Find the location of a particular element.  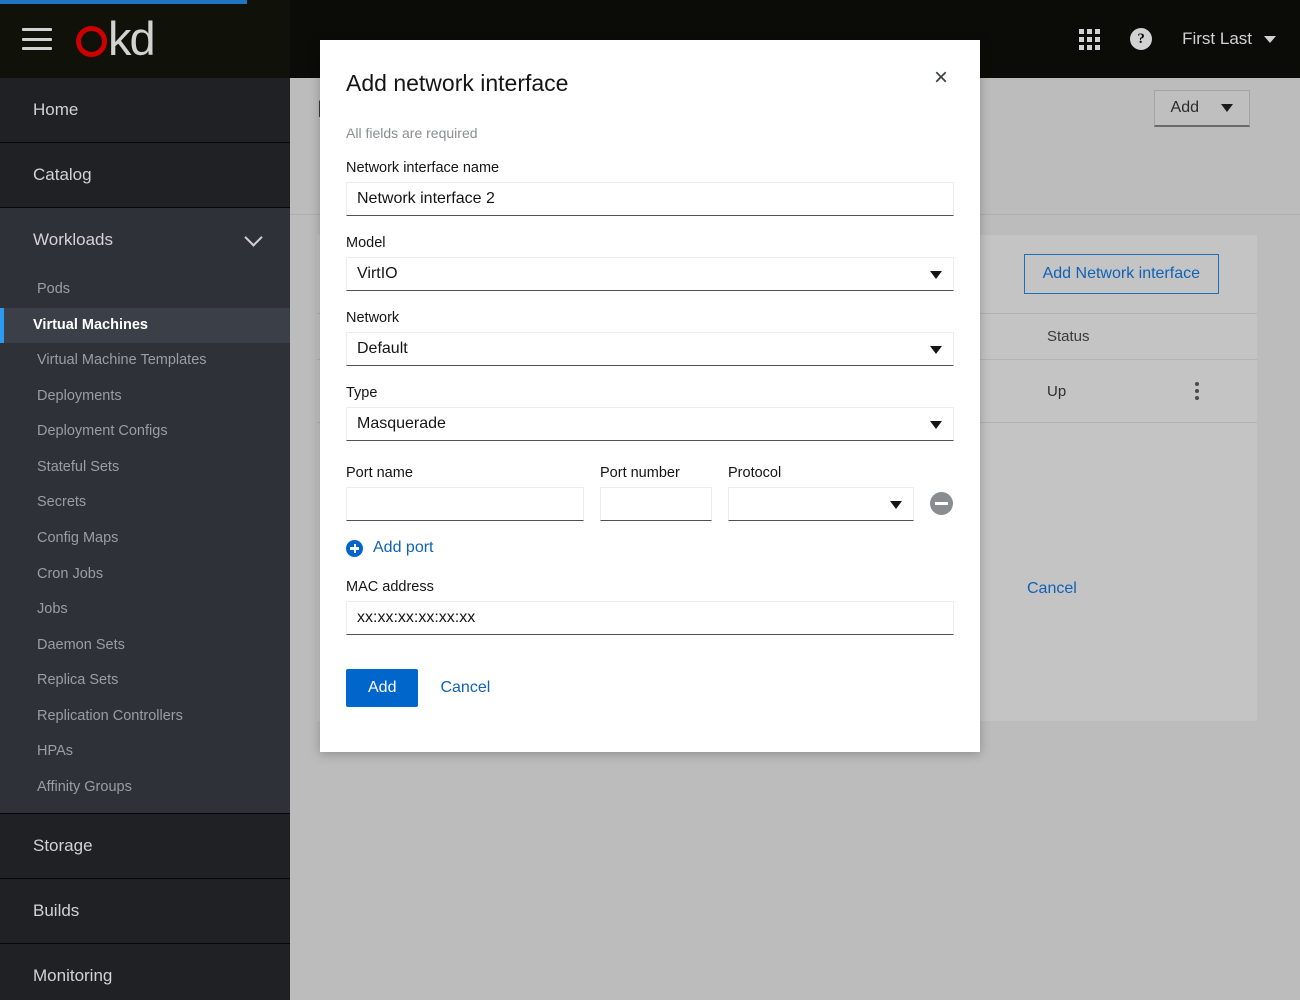

sidebar-item-label: Daemon Sets is located at coordinates (81, 644).